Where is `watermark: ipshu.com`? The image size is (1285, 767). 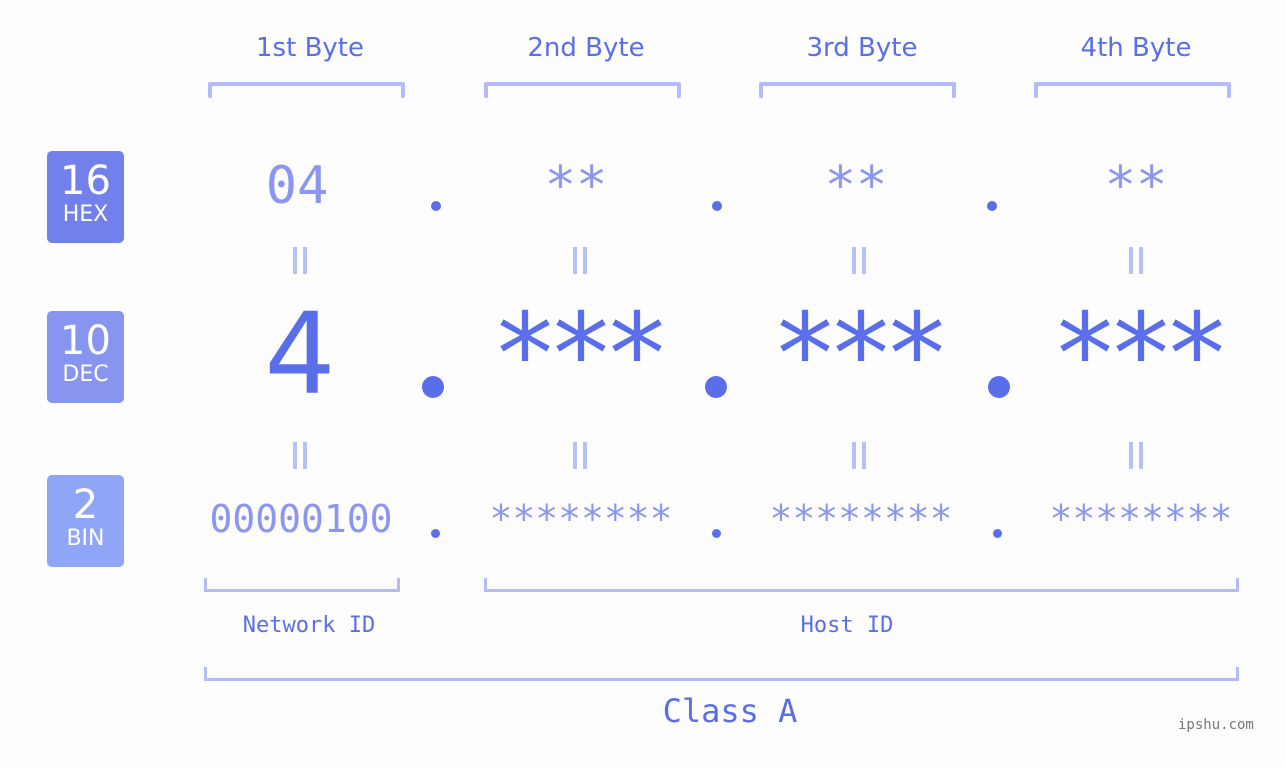 watermark: ipshu.com is located at coordinates (1216, 725).